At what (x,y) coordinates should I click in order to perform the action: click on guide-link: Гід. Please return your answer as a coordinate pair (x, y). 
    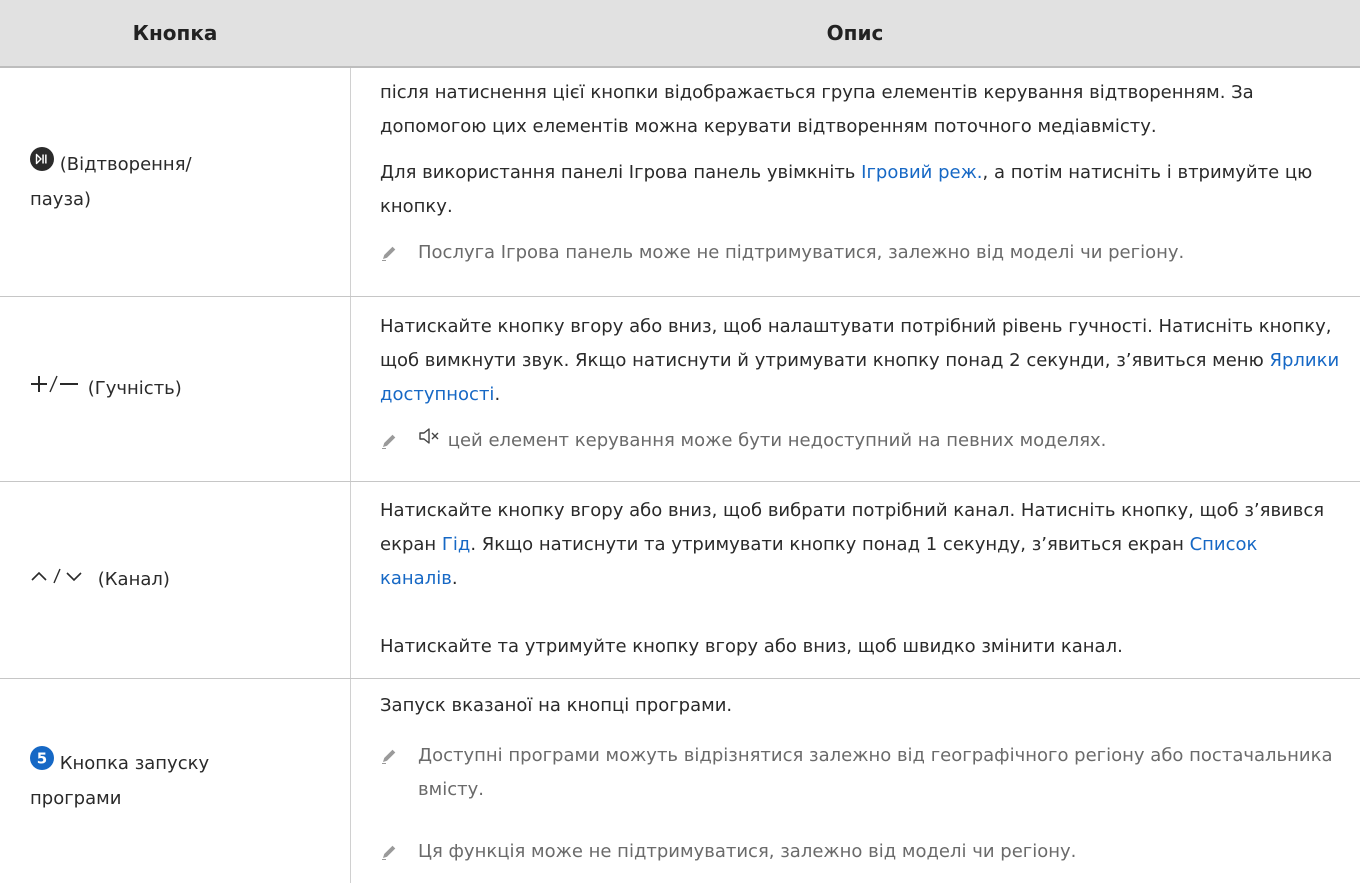
    Looking at the image, I should click on (456, 544).